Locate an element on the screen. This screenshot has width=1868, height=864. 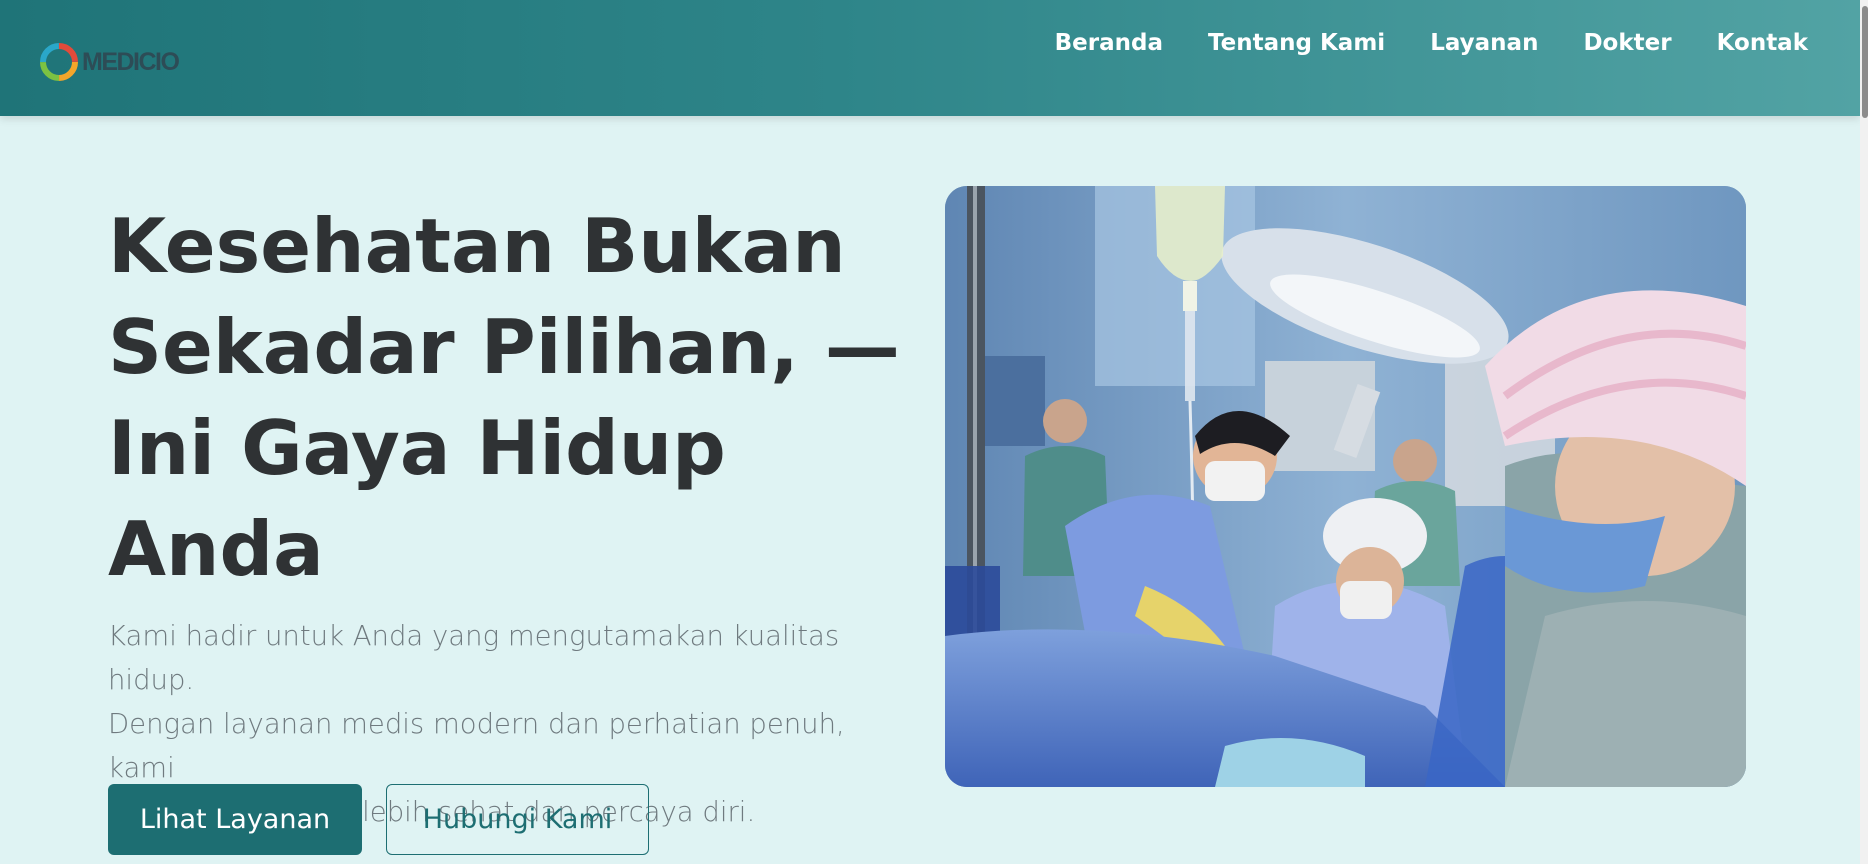
logo-text: MEDICIO is located at coordinates (131, 61).